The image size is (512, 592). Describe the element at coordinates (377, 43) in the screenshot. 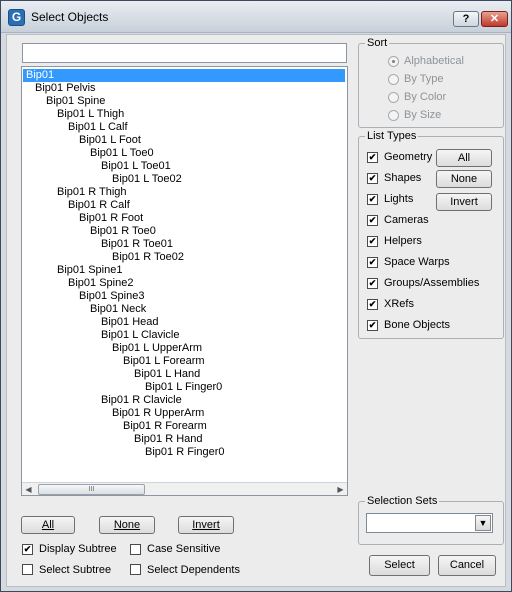

I see `sort-group-title: Sort` at that location.